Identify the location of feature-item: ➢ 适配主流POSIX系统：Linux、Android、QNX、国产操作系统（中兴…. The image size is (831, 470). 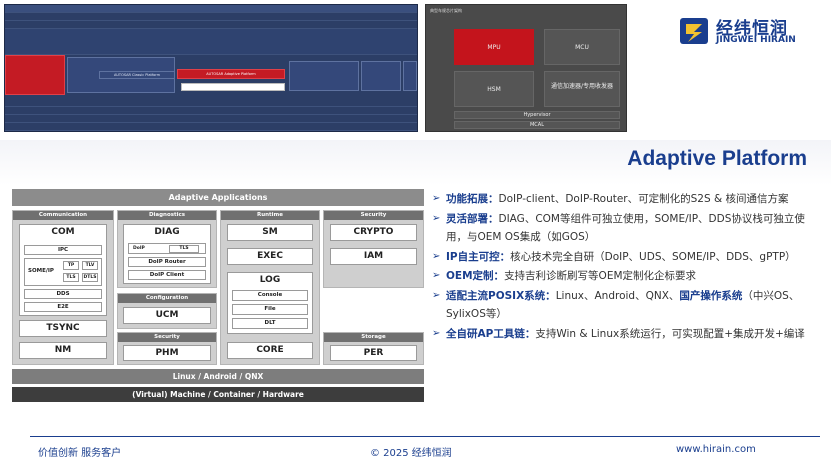
(628, 305).